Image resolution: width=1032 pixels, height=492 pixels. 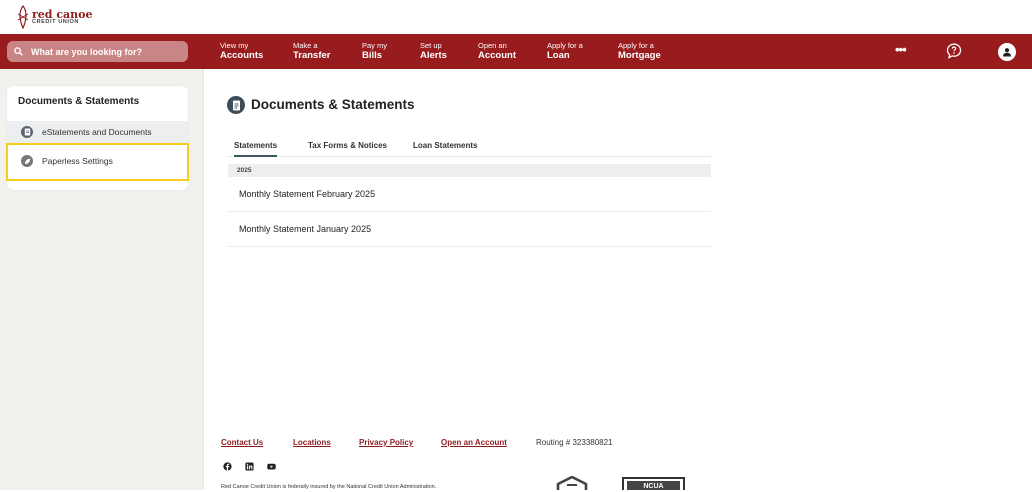 I want to click on ncua-logo: NCUA, so click(x=653, y=483).